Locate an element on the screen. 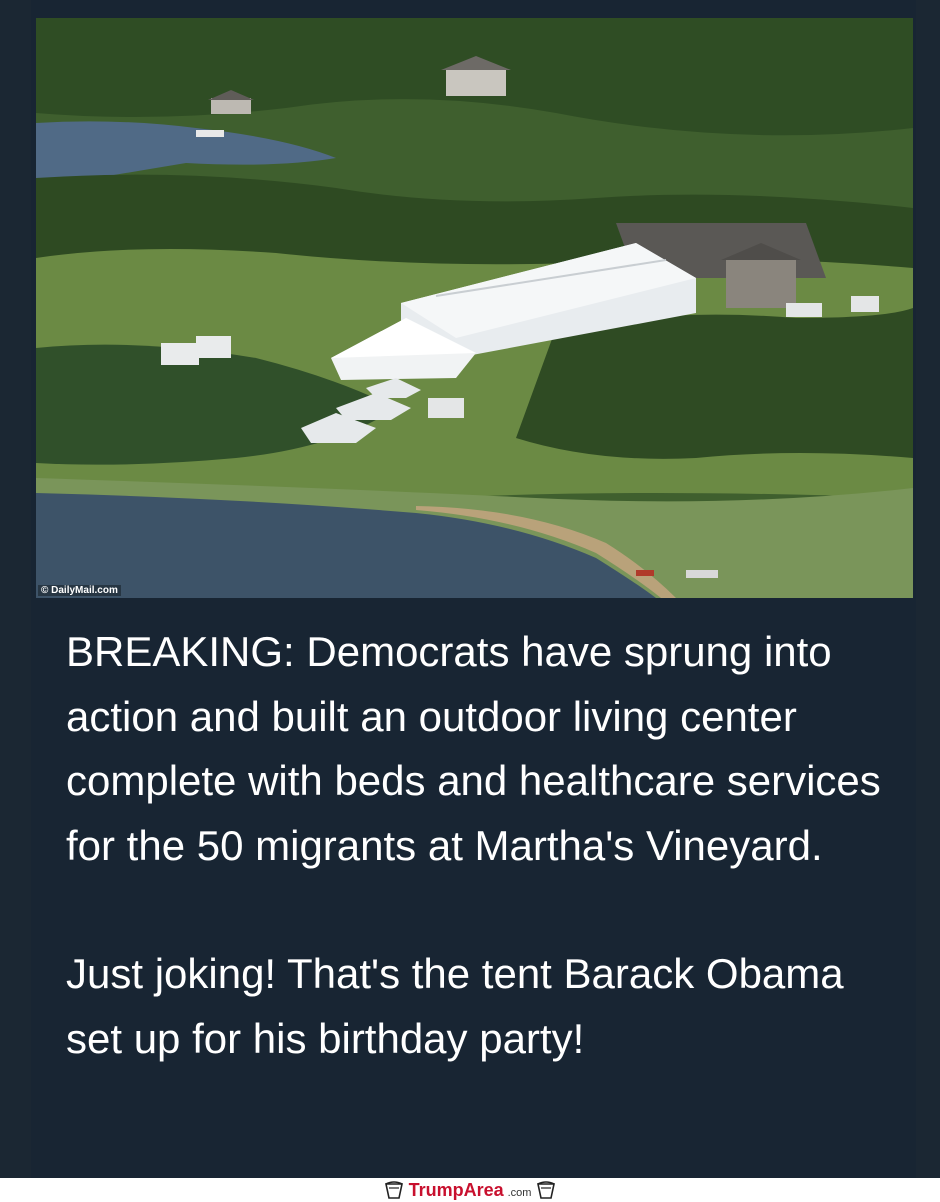 This screenshot has height=1202, width=940. watermark-brand: TrumpArea is located at coordinates (456, 1189).